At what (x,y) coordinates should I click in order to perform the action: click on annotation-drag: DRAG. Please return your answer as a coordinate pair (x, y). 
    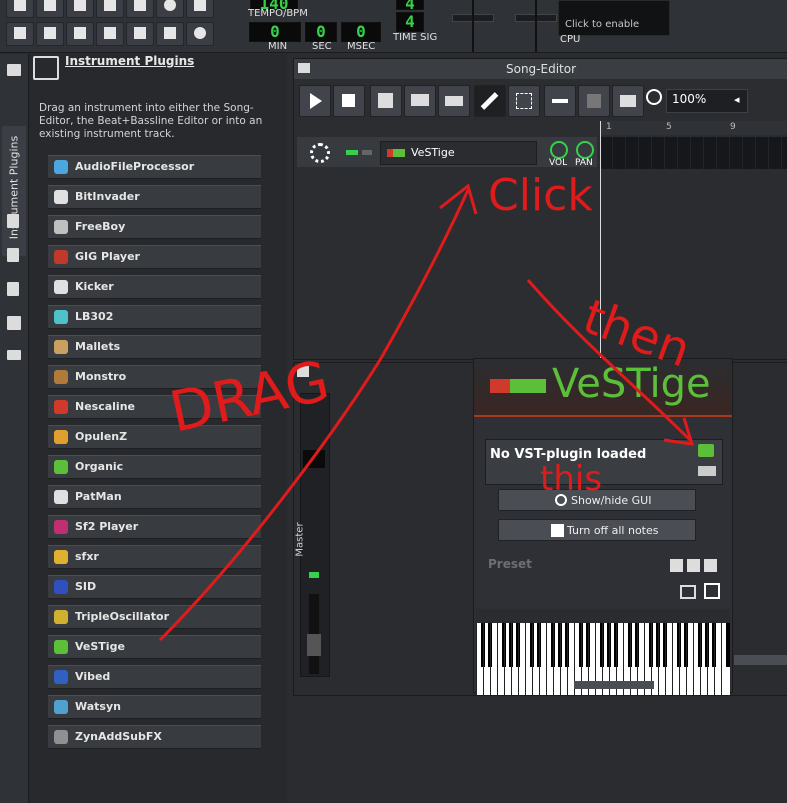
    Looking at the image, I should click on (249, 397).